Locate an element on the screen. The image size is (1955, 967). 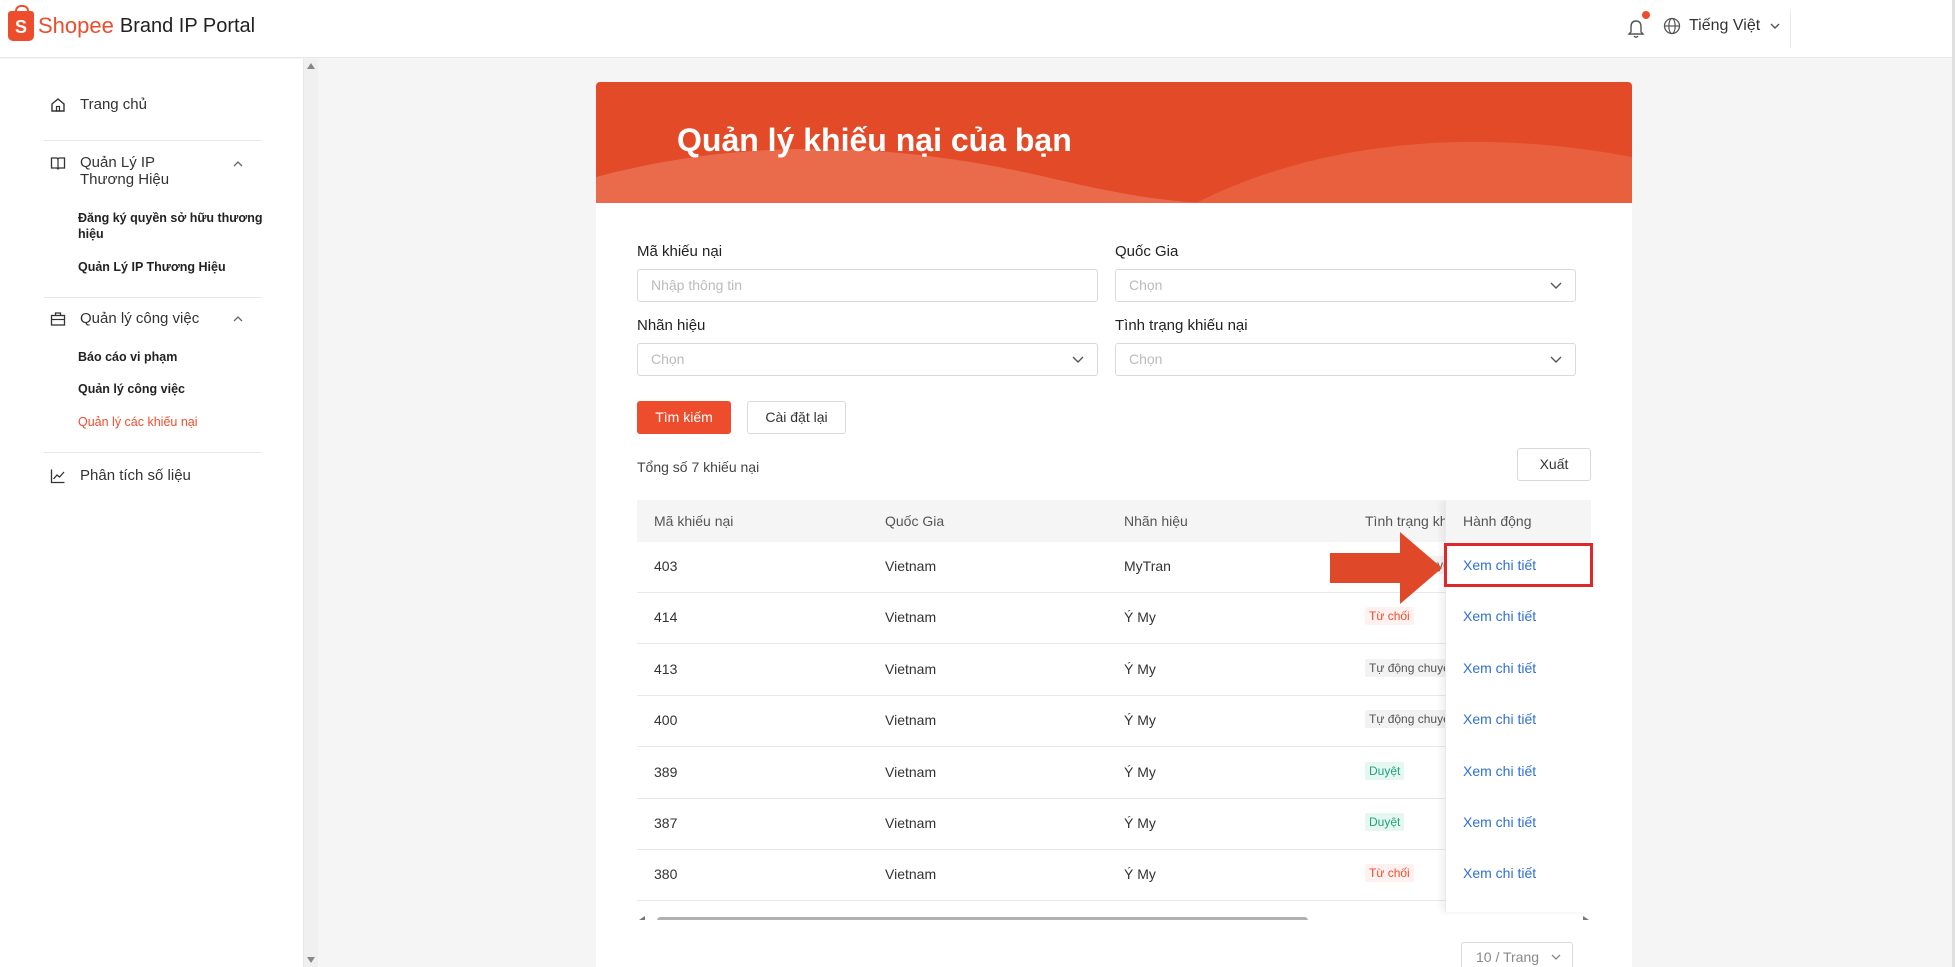
table-row: 400 Vietnam Ý My Tự động chuyển is located at coordinates (1105, 722).